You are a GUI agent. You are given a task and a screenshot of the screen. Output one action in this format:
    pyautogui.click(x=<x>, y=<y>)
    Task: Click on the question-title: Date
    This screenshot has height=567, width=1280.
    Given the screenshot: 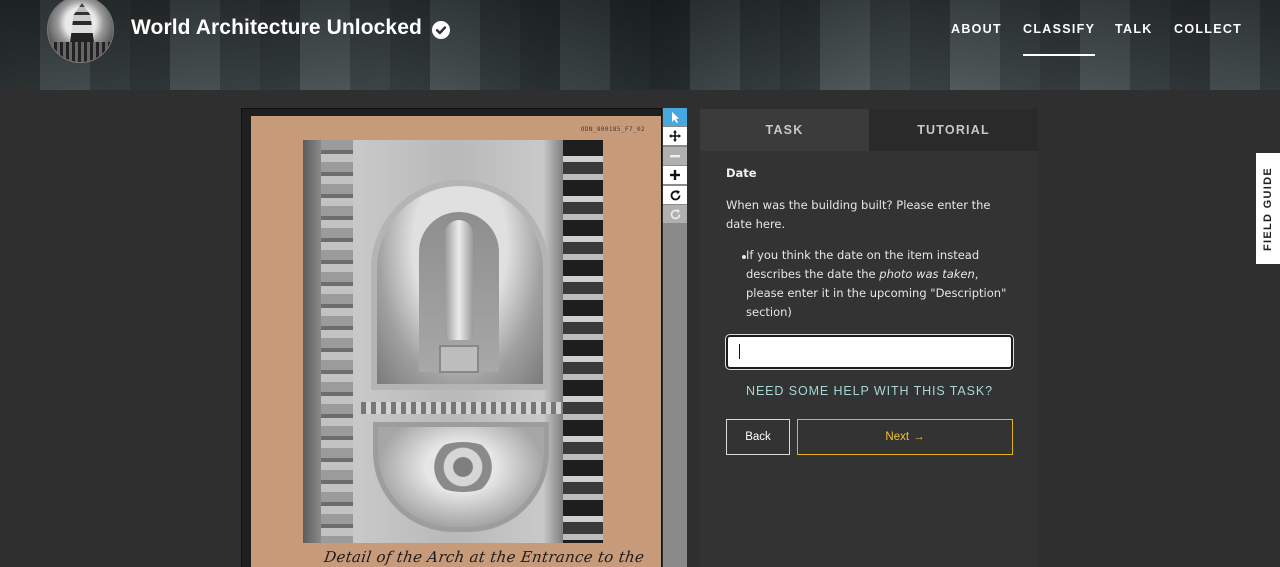 What is the action you would take?
    pyautogui.click(x=741, y=173)
    